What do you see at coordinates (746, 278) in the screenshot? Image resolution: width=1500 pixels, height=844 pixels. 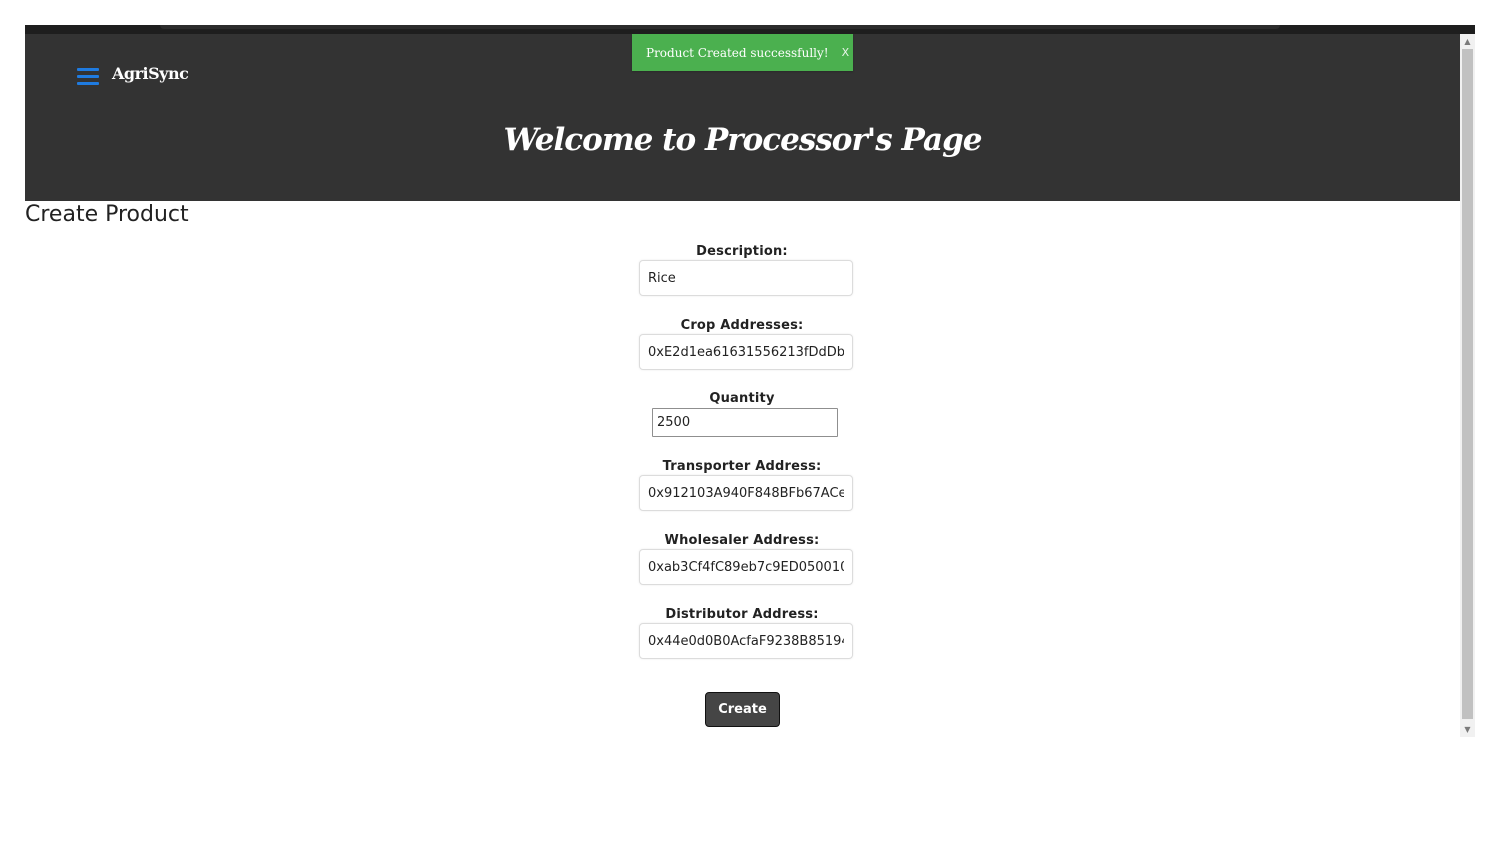 I see `description-input` at bounding box center [746, 278].